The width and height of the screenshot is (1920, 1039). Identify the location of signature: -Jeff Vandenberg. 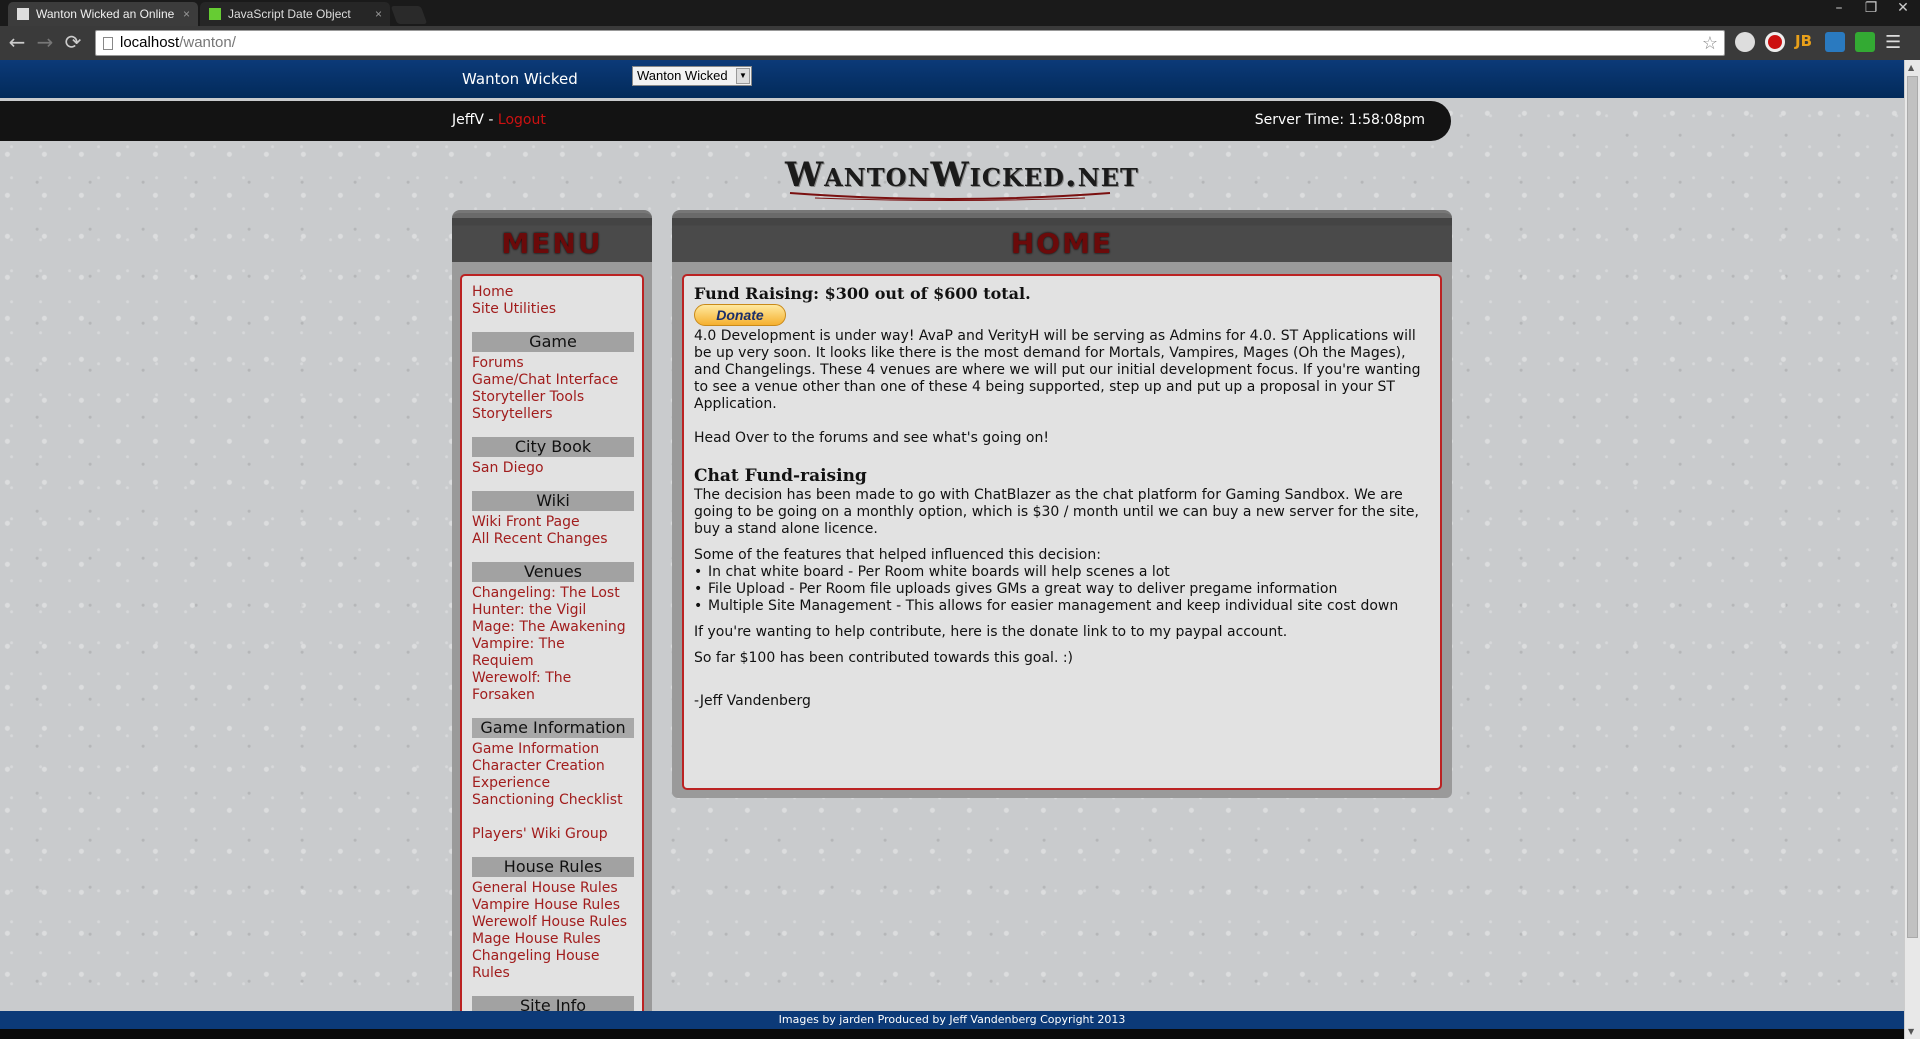
(752, 701).